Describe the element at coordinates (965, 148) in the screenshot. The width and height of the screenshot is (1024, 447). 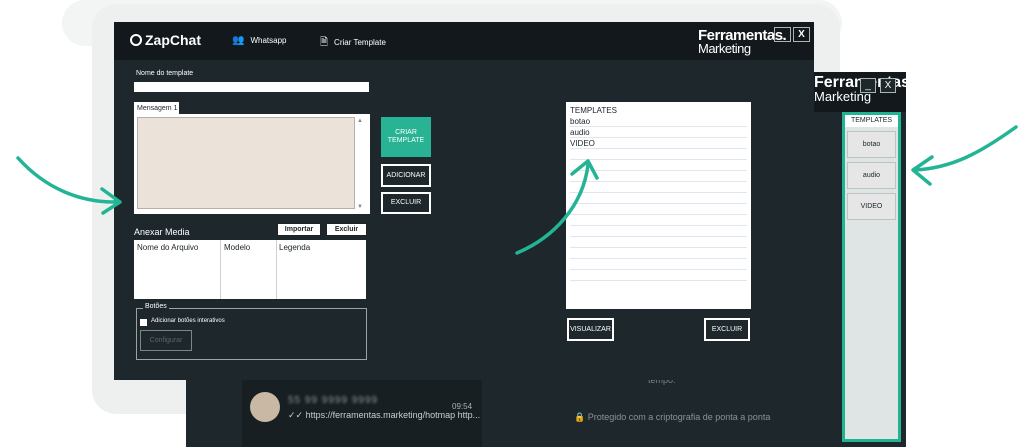
I see `arrow-to-side-panel-icon` at that location.